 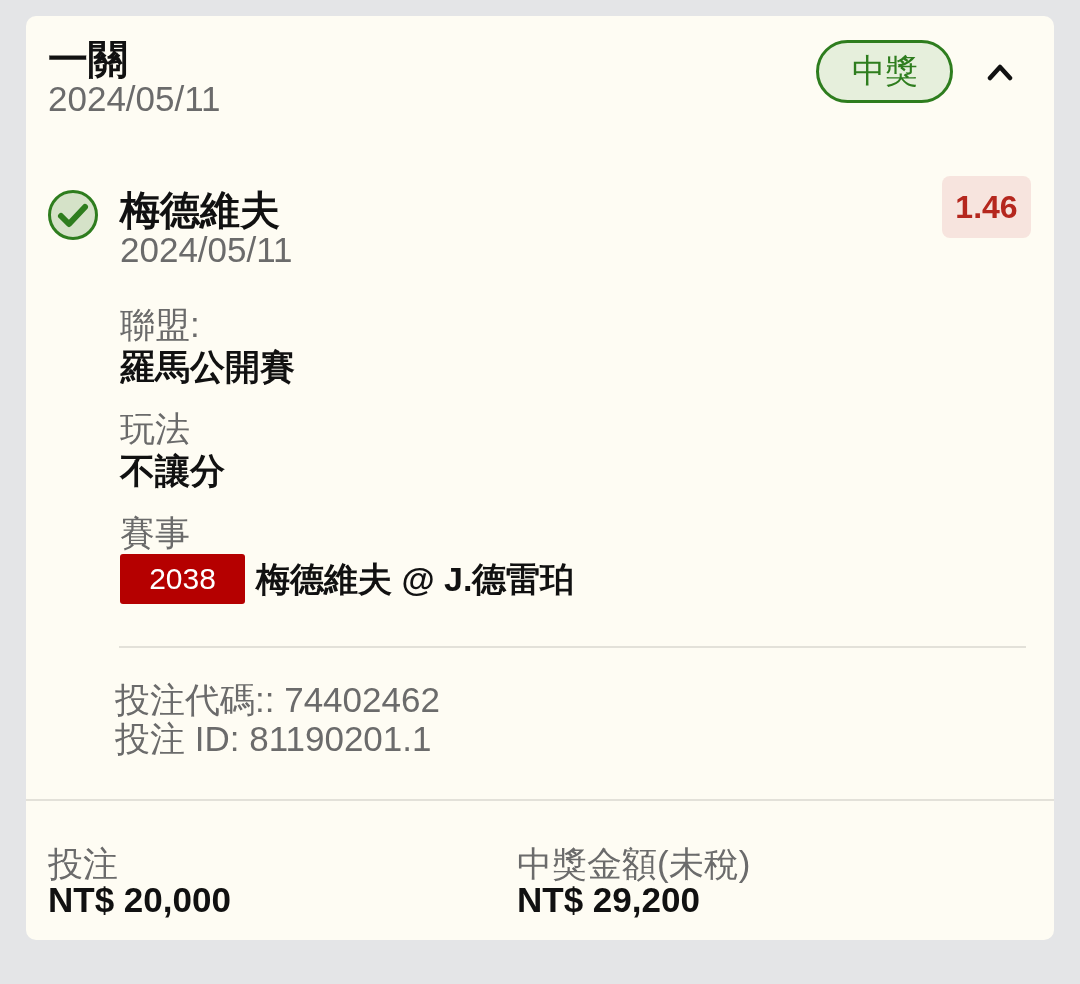 What do you see at coordinates (208, 367) in the screenshot?
I see `detail-value: 羅馬公開賽` at bounding box center [208, 367].